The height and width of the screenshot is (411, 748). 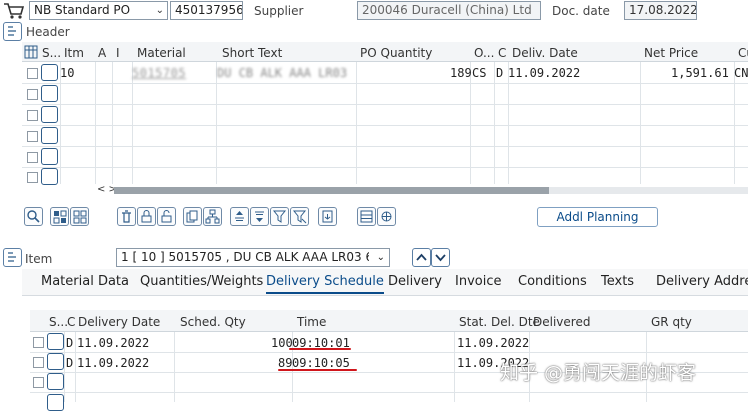 What do you see at coordinates (702, 281) in the screenshot?
I see `tab-delivery-address: Delivery Address` at bounding box center [702, 281].